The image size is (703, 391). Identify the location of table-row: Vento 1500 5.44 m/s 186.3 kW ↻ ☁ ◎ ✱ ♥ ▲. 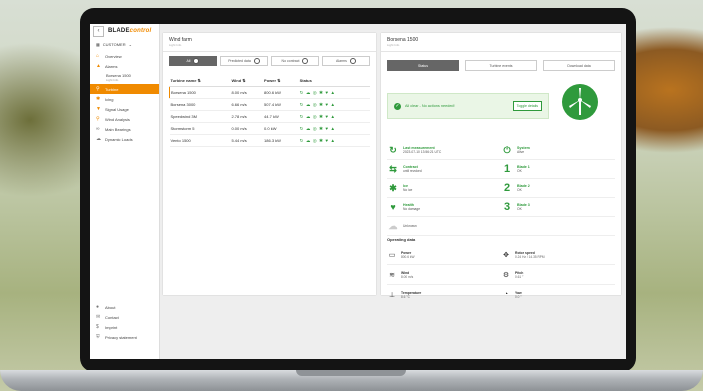
(269, 140).